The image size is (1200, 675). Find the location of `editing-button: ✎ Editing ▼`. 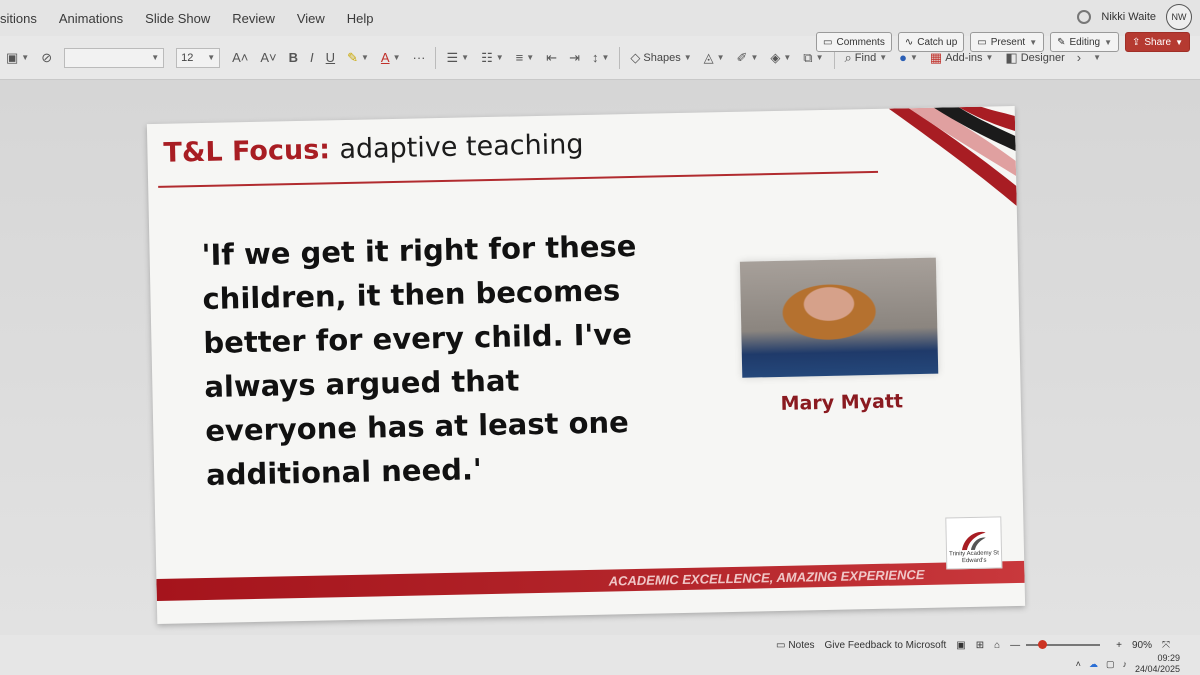

editing-button: ✎ Editing ▼ is located at coordinates (1084, 42).